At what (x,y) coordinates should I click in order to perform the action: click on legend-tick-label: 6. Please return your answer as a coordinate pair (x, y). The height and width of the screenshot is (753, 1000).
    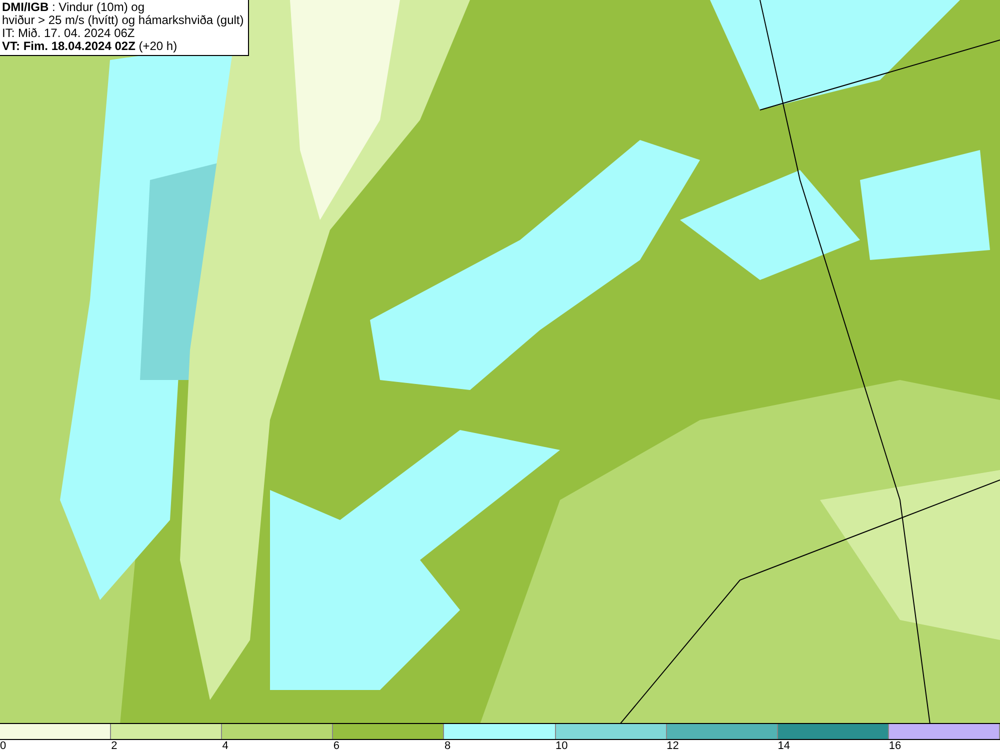
    Looking at the image, I should click on (336, 746).